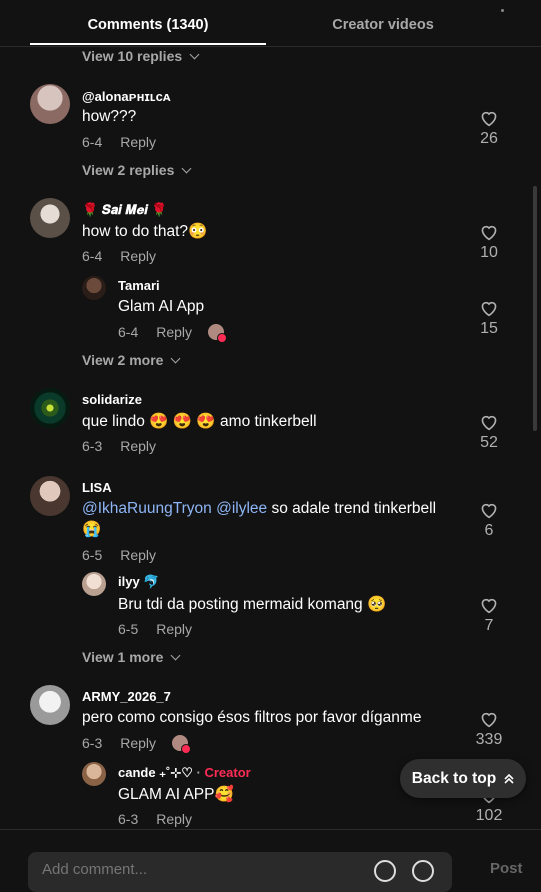  I want to click on view-more-replies-button: View 1 more, so click(131, 657).